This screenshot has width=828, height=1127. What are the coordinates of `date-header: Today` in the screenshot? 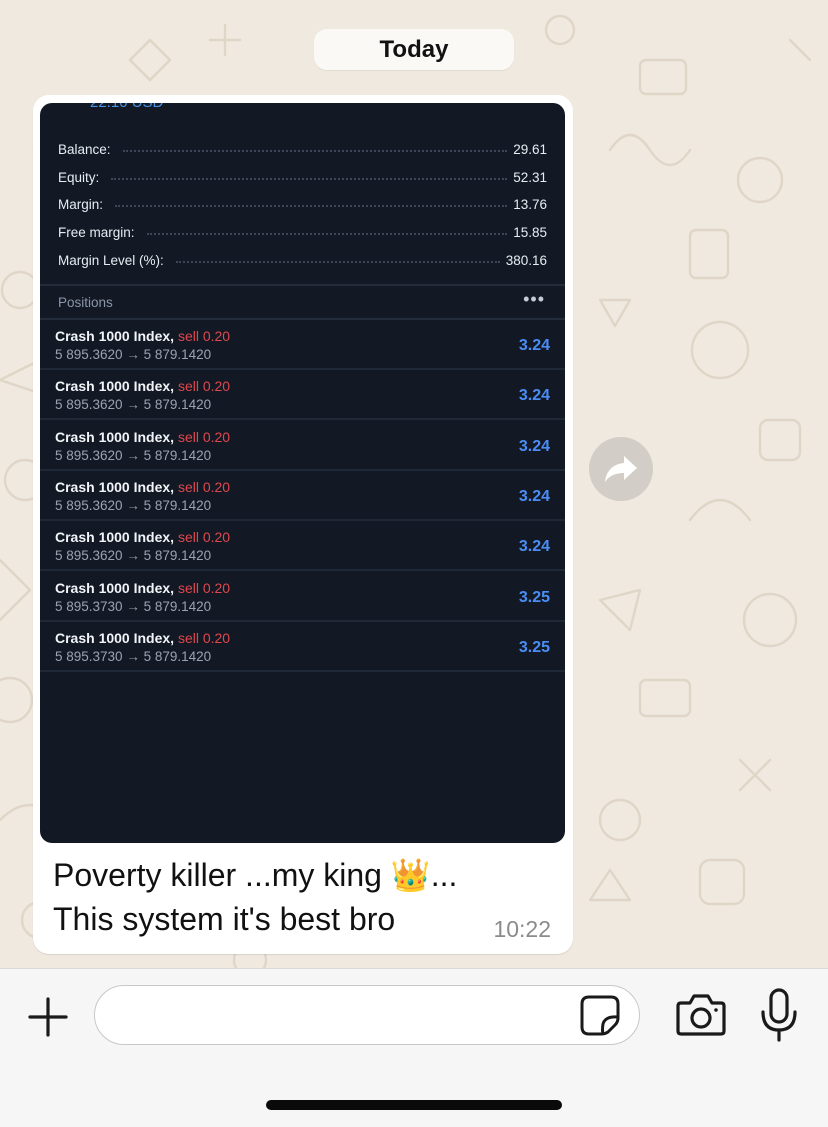 It's located at (414, 49).